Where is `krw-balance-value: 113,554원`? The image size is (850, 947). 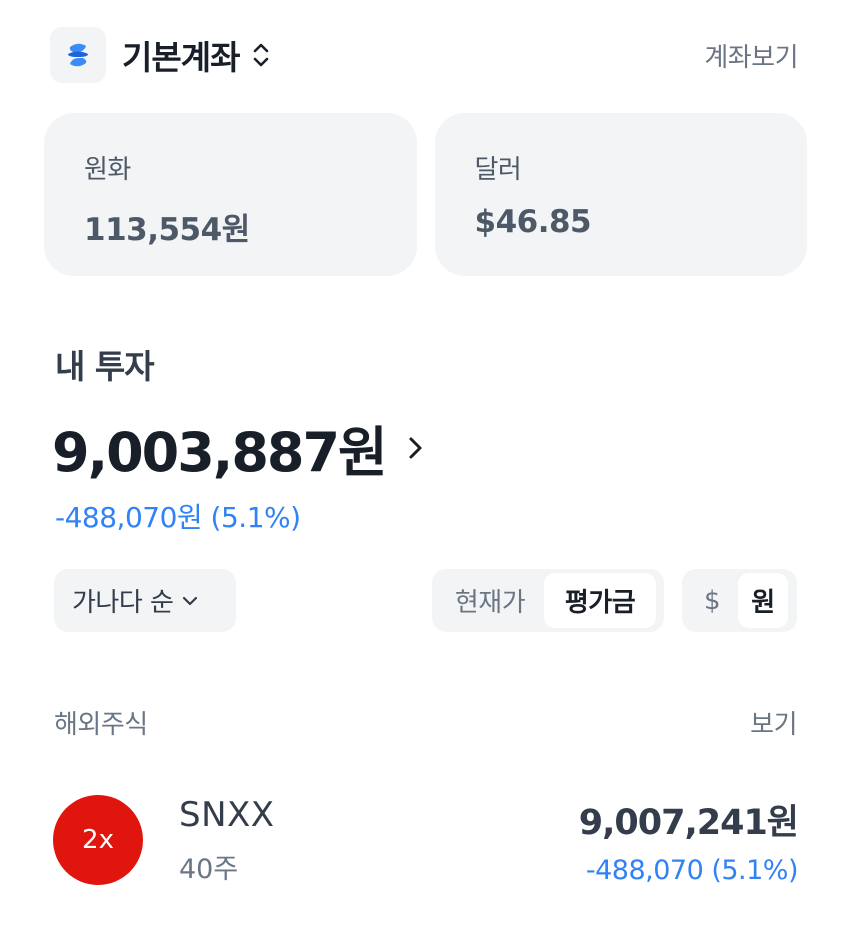 krw-balance-value: 113,554원 is located at coordinates (167, 230).